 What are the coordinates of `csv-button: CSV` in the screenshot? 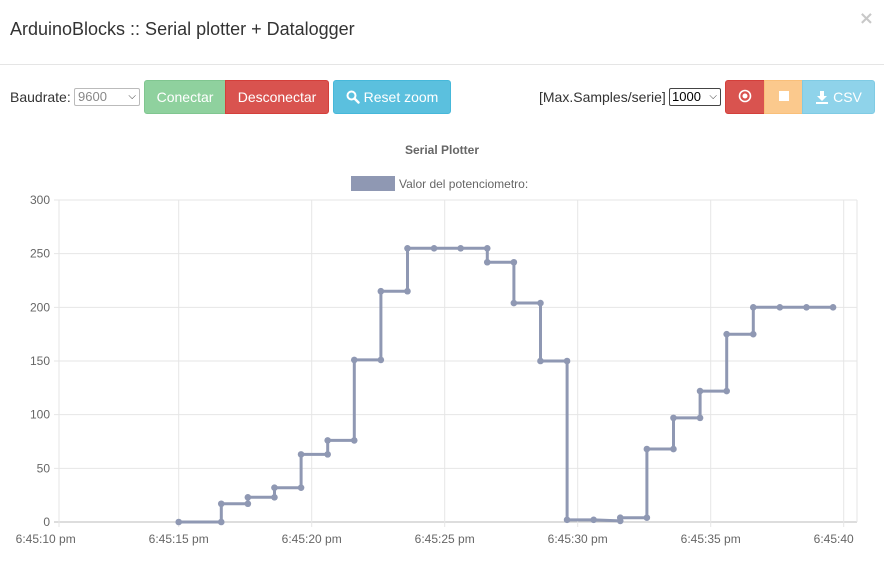 It's located at (838, 97).